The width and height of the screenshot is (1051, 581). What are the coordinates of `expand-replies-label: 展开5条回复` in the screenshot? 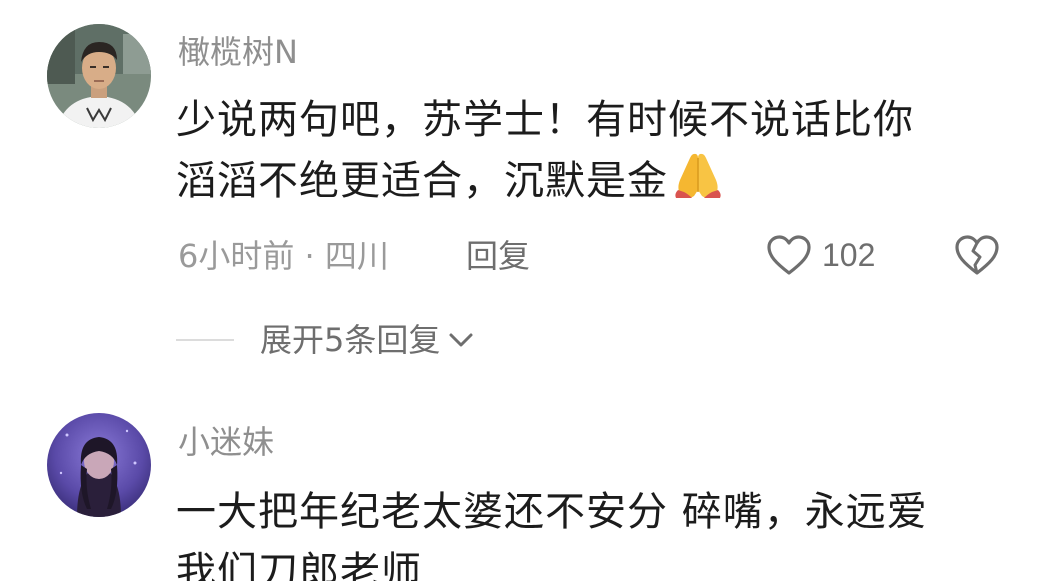 It's located at (350, 340).